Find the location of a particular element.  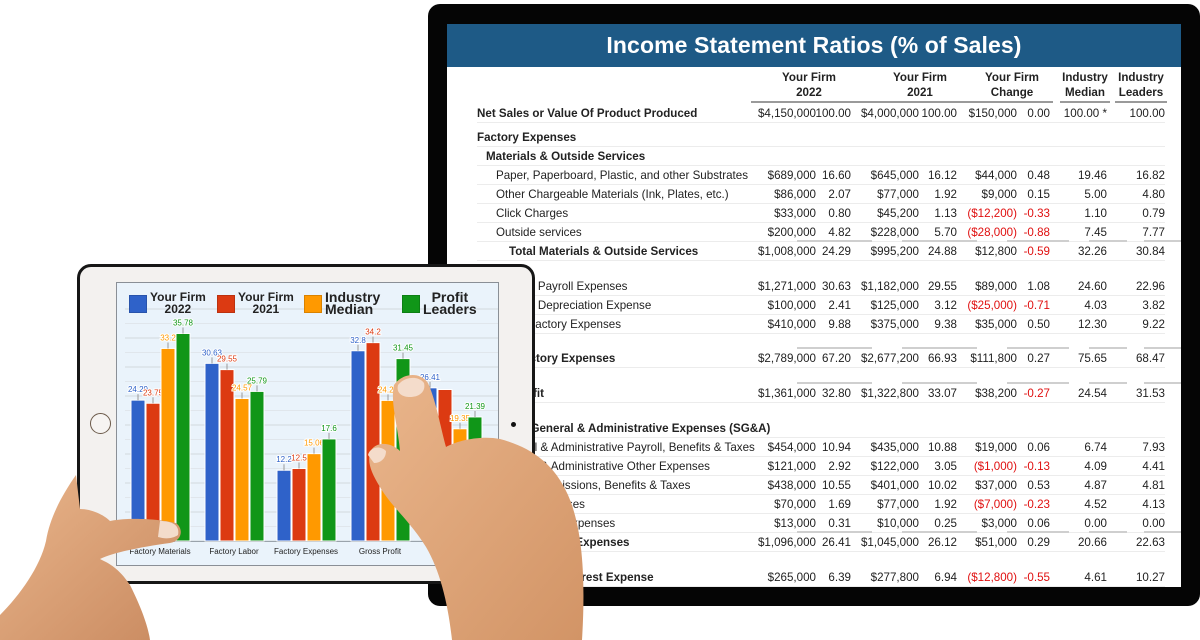

home-button is located at coordinates (100, 423).